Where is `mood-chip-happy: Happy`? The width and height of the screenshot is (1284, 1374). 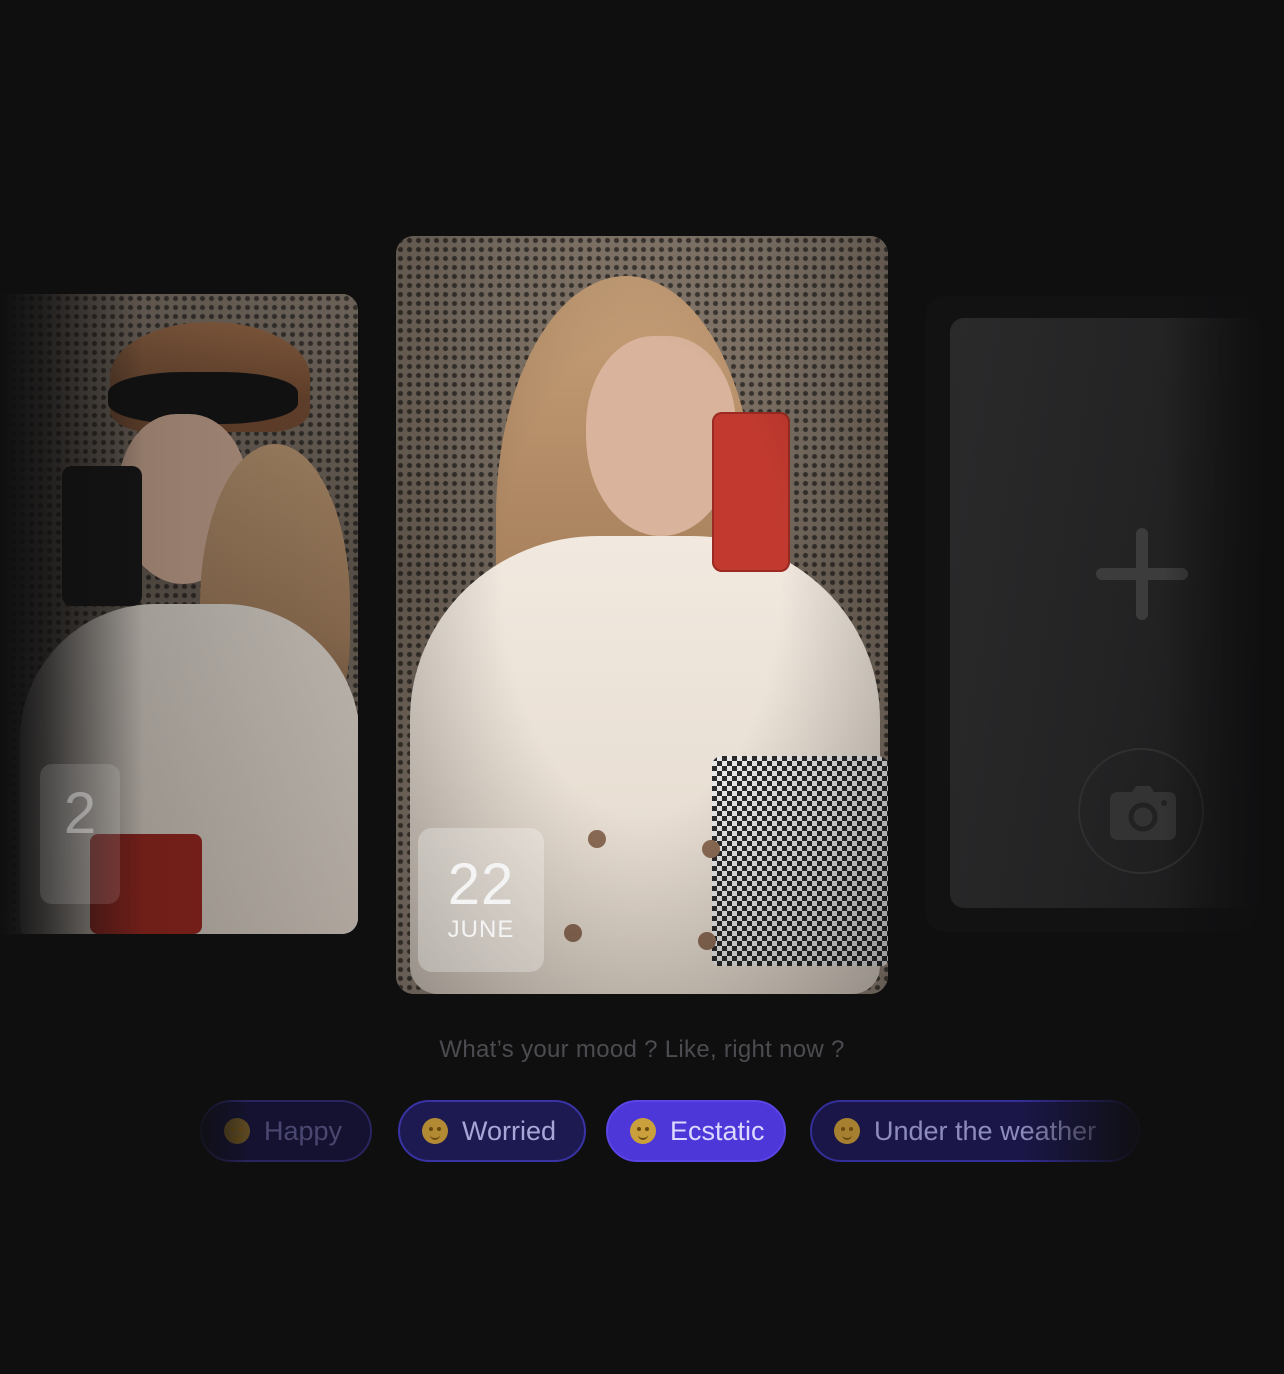 mood-chip-happy: Happy is located at coordinates (286, 1131).